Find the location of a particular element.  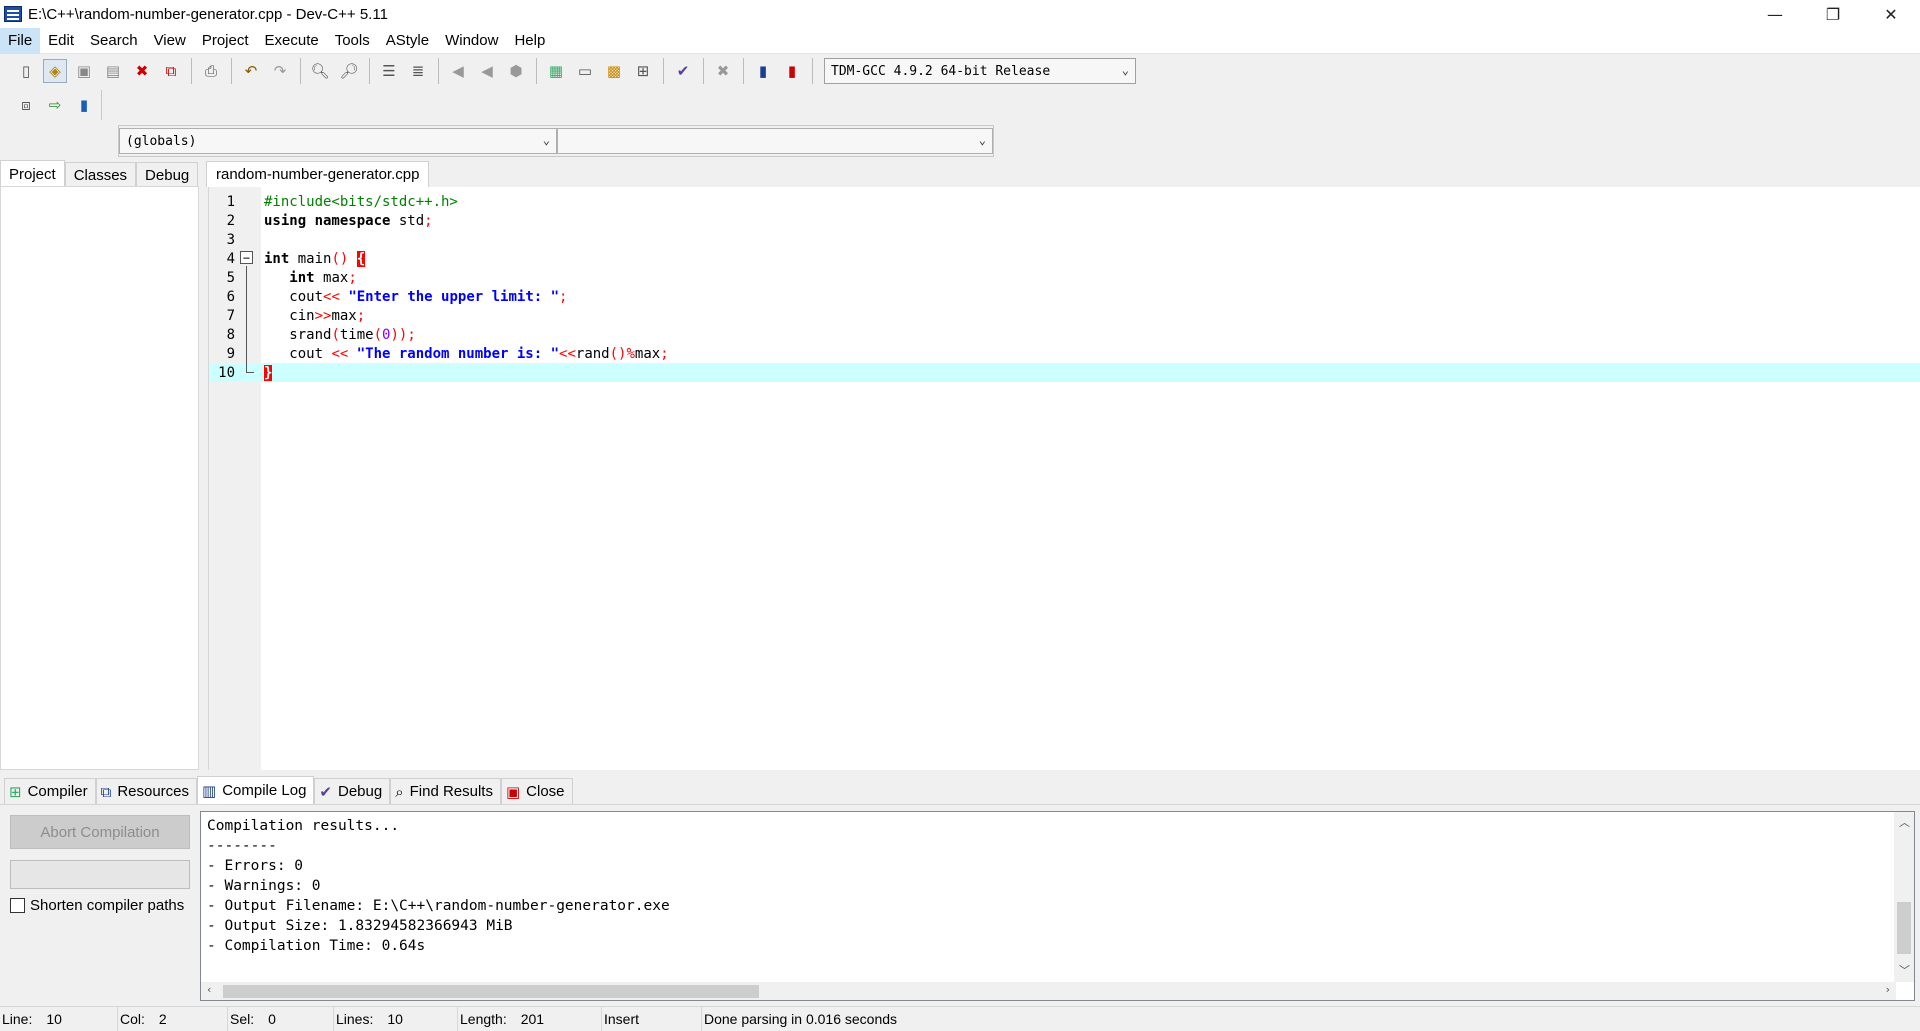

scroll-left-icon: ‹ is located at coordinates (209, 989).